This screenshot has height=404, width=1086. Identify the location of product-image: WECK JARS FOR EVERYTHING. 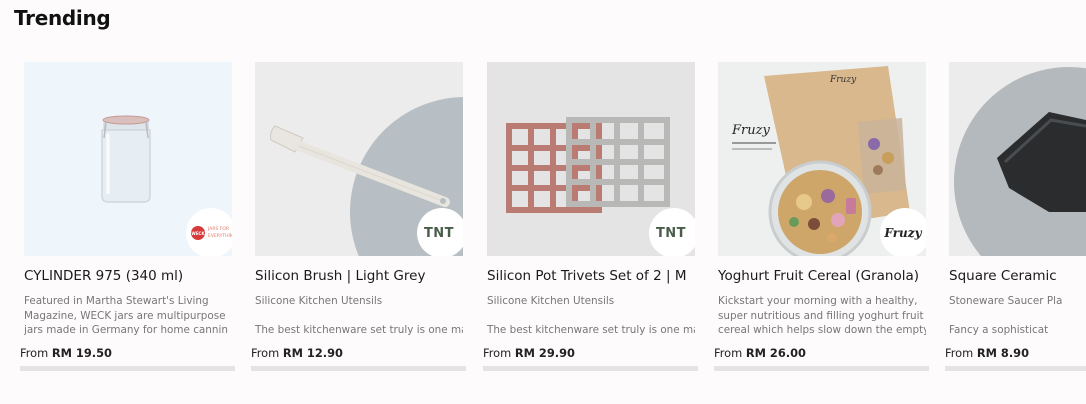
(128, 159).